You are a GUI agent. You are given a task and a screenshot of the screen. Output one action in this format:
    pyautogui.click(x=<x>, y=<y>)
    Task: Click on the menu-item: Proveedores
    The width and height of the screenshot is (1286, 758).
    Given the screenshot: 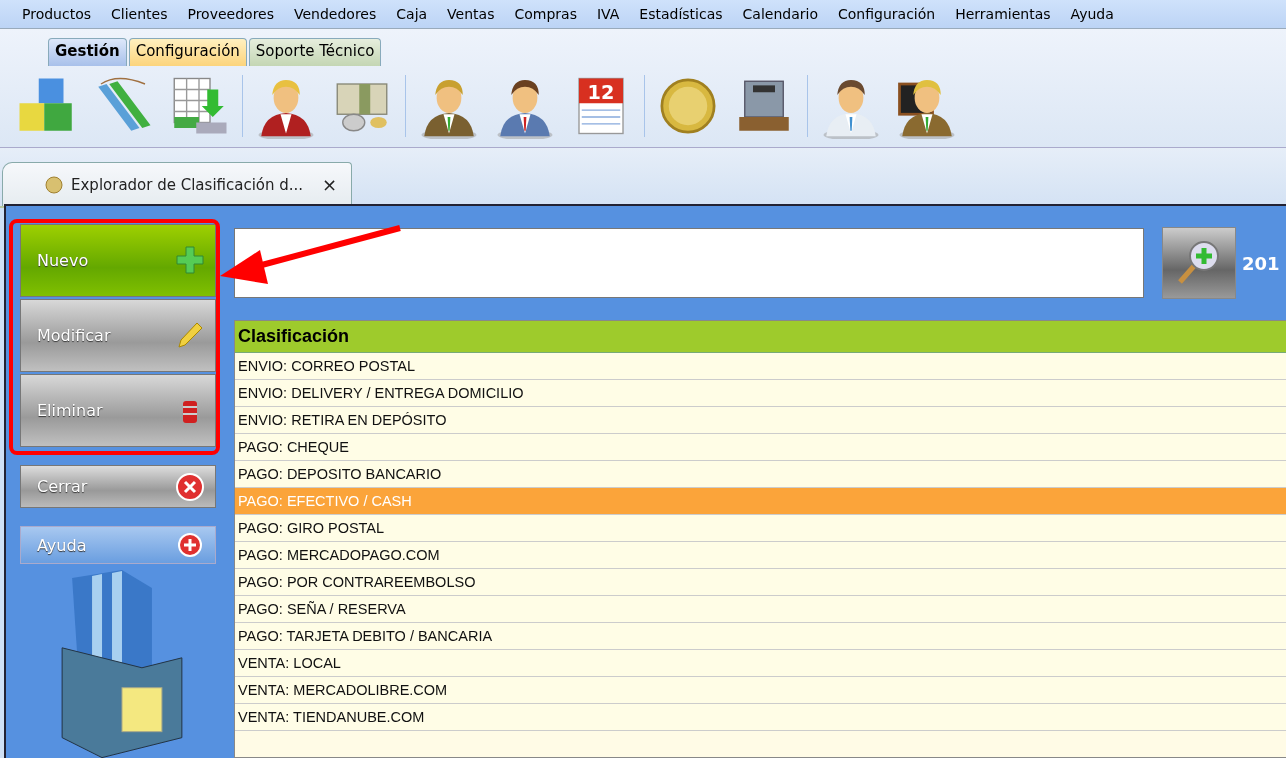 What is the action you would take?
    pyautogui.click(x=230, y=14)
    